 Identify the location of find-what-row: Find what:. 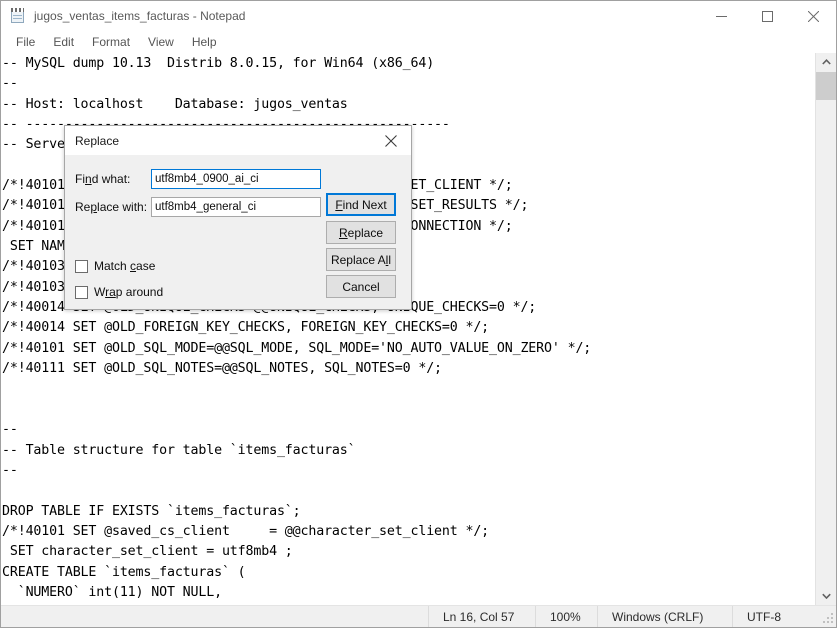
(198, 179).